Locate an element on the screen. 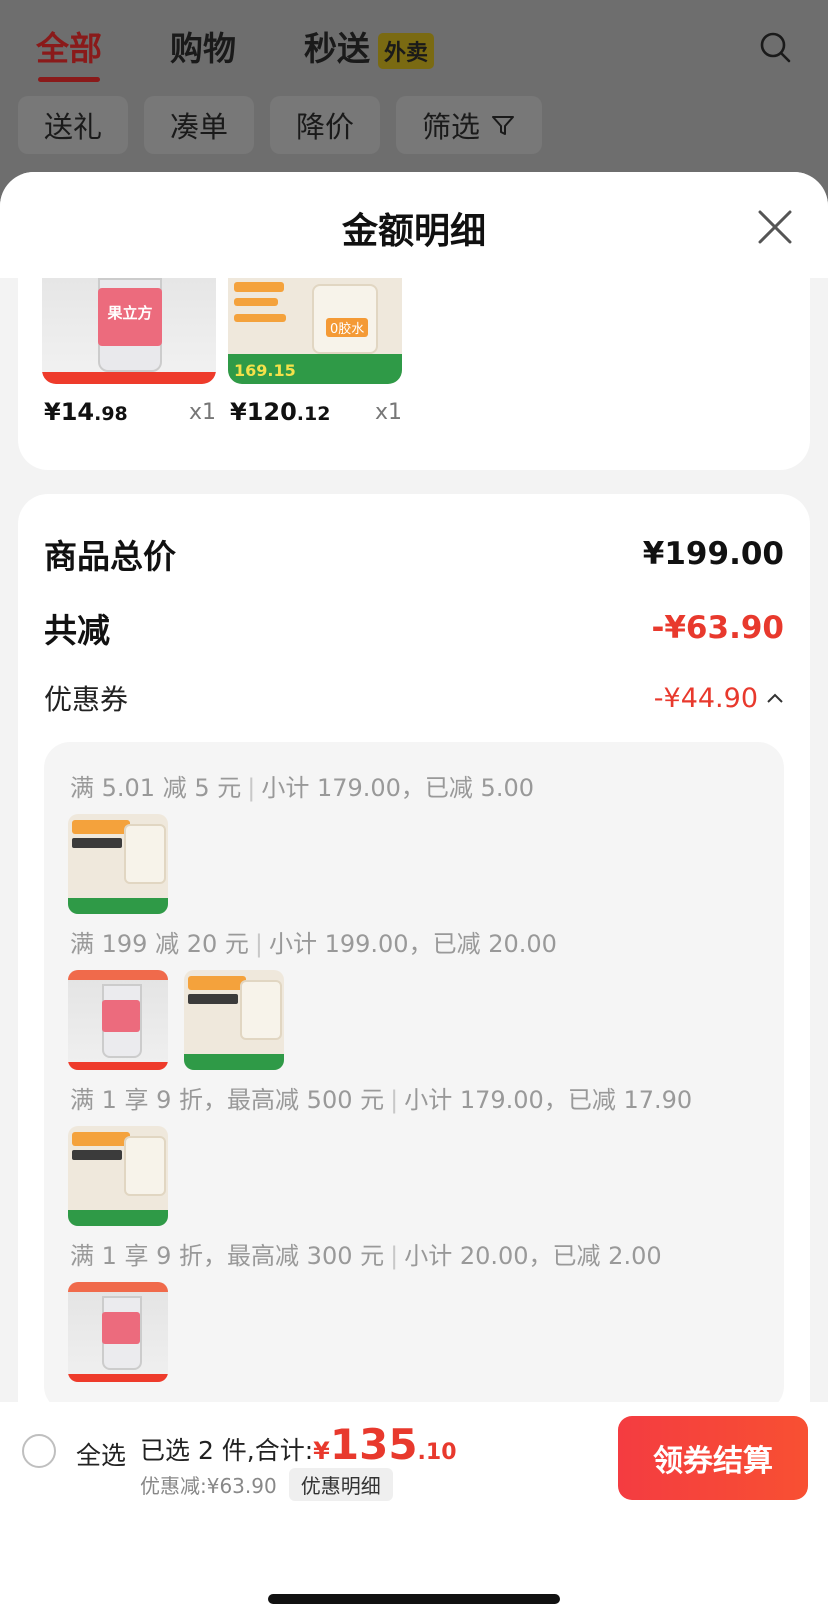 The width and height of the screenshot is (828, 1608). selected-summary: 已选 2 件,合计: ¥135.10 is located at coordinates (298, 1444).